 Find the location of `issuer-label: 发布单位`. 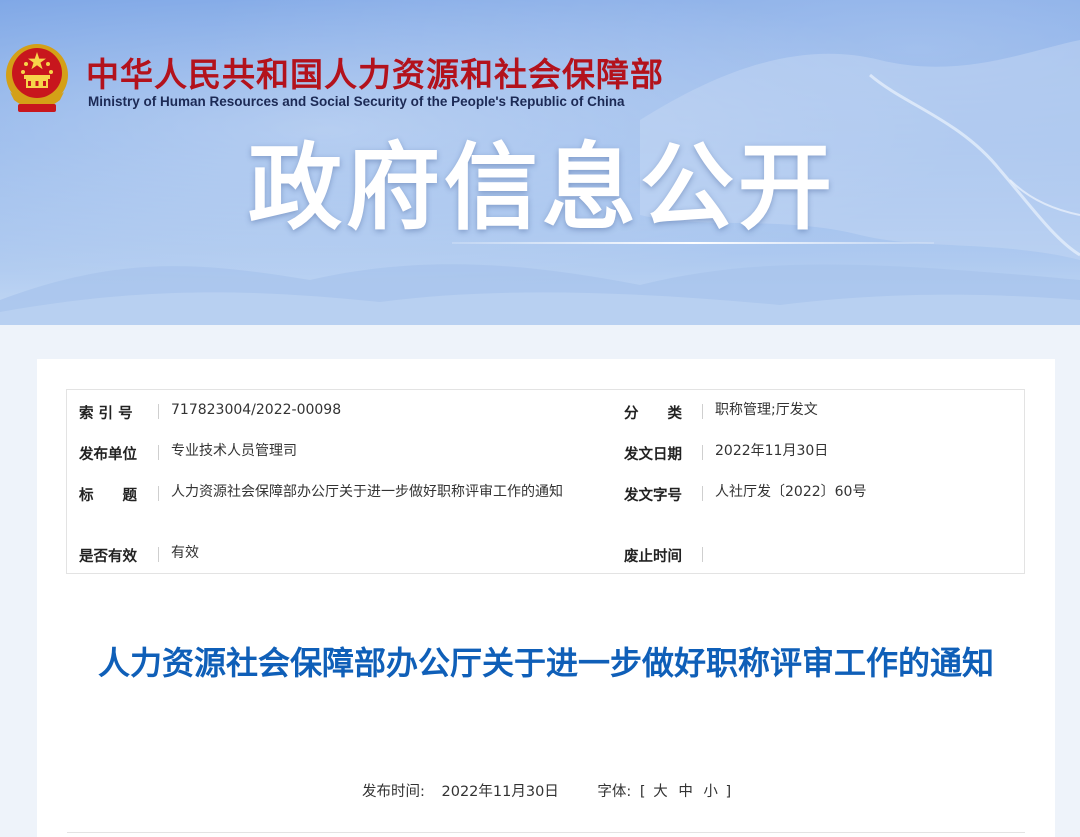

issuer-label: 发布单位 is located at coordinates (108, 455).